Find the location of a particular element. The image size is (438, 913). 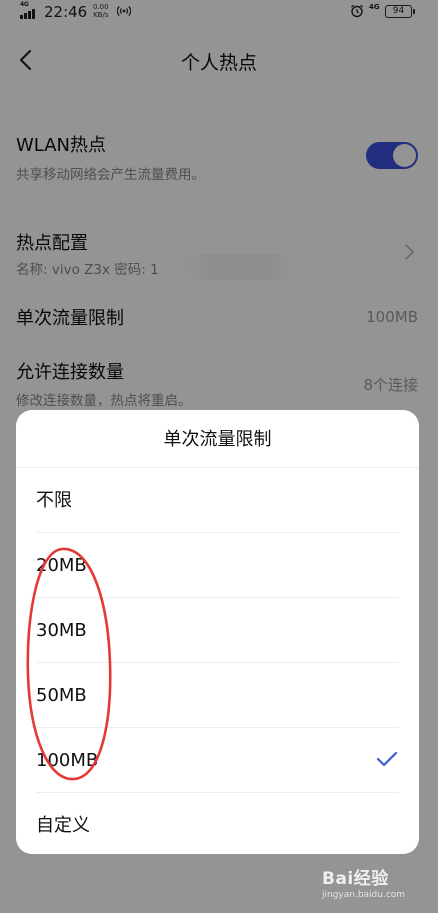

watermark-text: Bai经验 is located at coordinates (355, 879).